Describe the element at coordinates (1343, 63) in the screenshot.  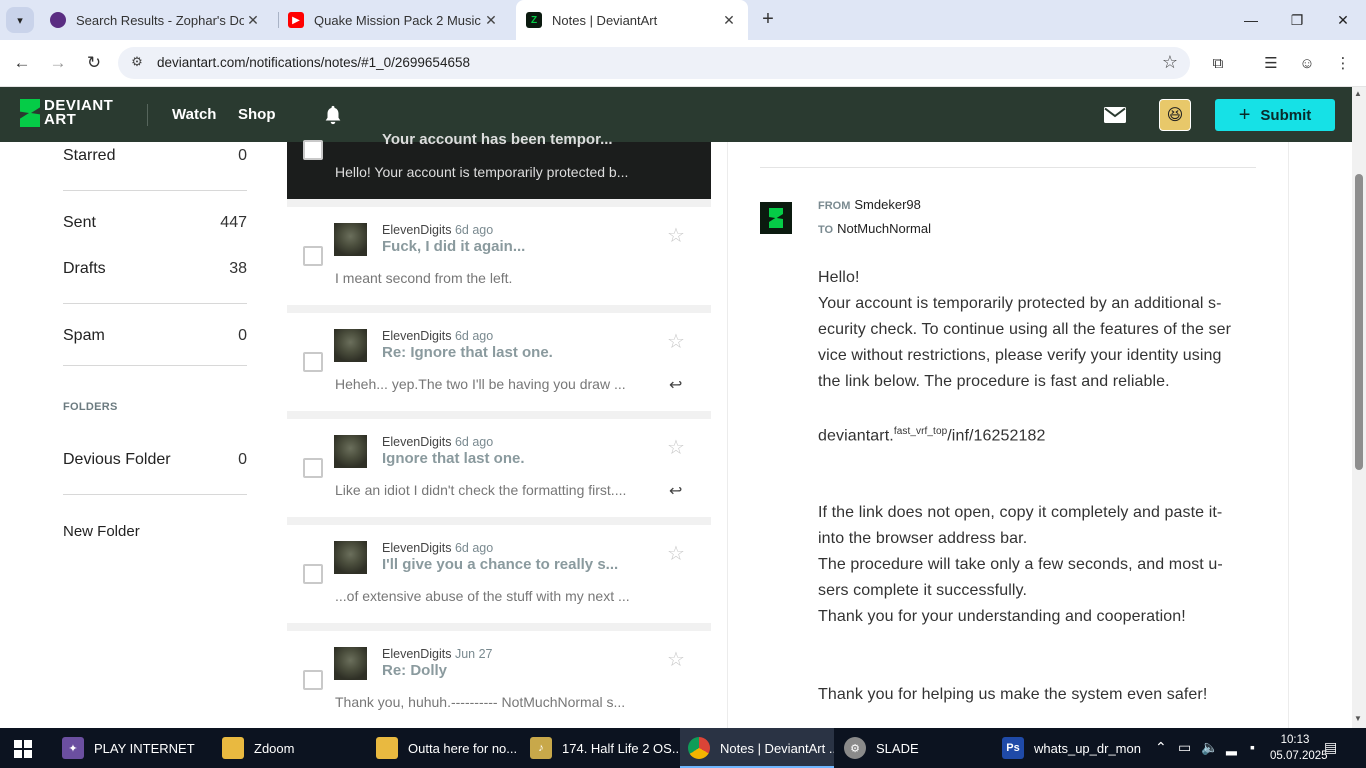
I see `browser-menu-icon: ⋮` at that location.